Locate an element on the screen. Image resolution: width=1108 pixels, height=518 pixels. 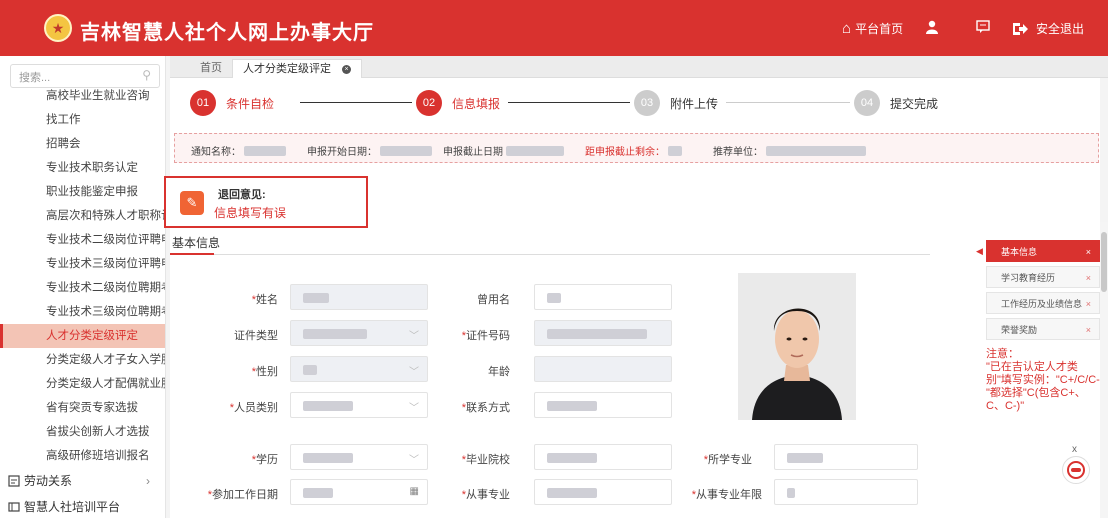
sidebar-item: 分类定级人才子女入学服务 is located at coordinates (82, 360).